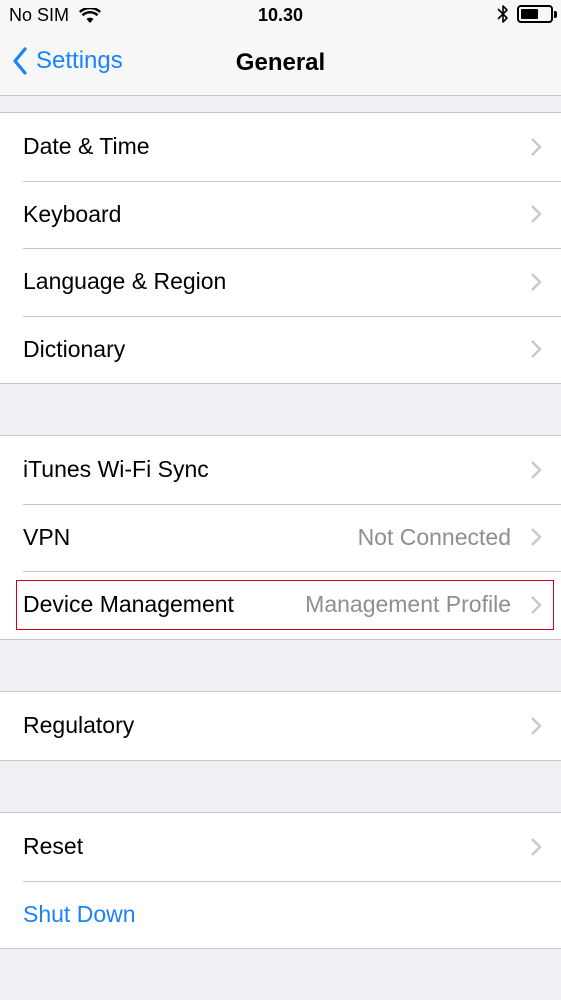 This screenshot has height=1000, width=561. I want to click on row-regulatory: Regulatory, so click(280, 726).